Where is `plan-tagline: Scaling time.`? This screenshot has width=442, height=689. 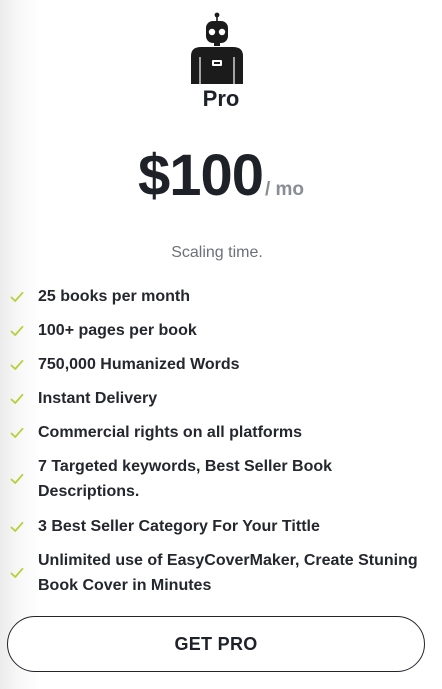
plan-tagline: Scaling time. is located at coordinates (217, 252).